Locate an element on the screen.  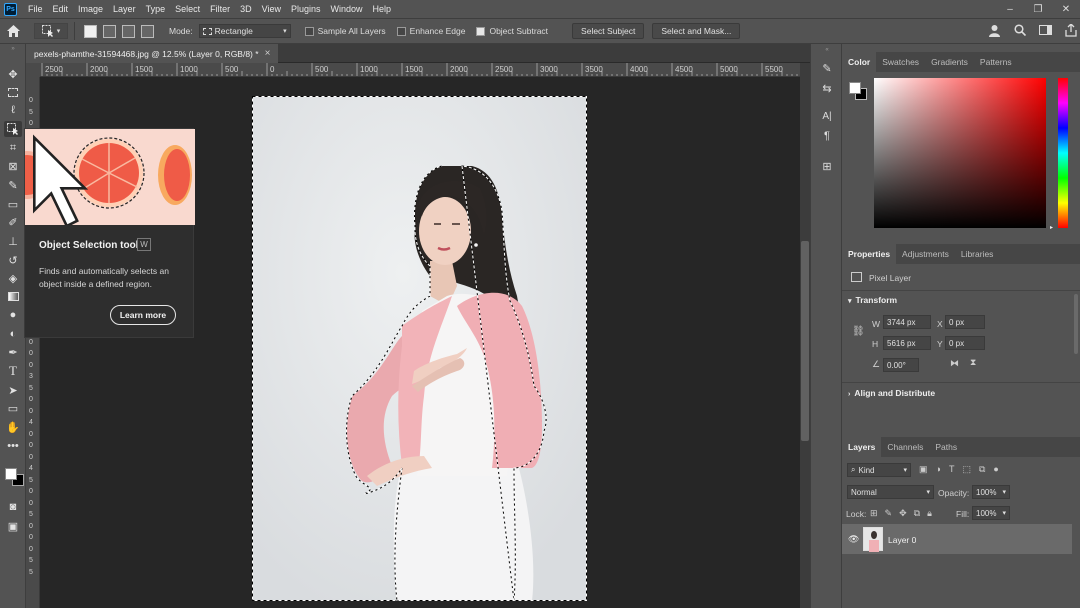
brush-settings-icon: ✎ is located at coordinates (827, 68).